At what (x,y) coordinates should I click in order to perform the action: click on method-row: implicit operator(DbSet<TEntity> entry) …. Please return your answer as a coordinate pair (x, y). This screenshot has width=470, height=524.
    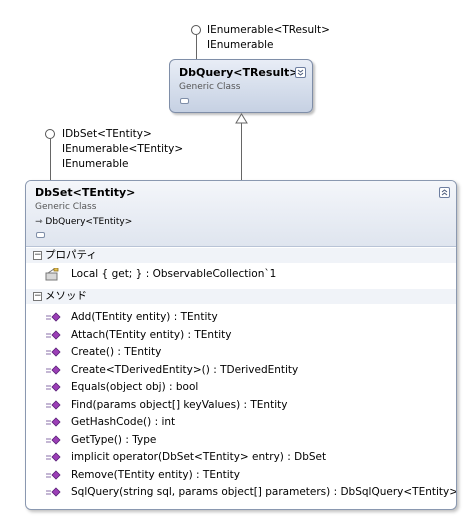
    Looking at the image, I should click on (241, 458).